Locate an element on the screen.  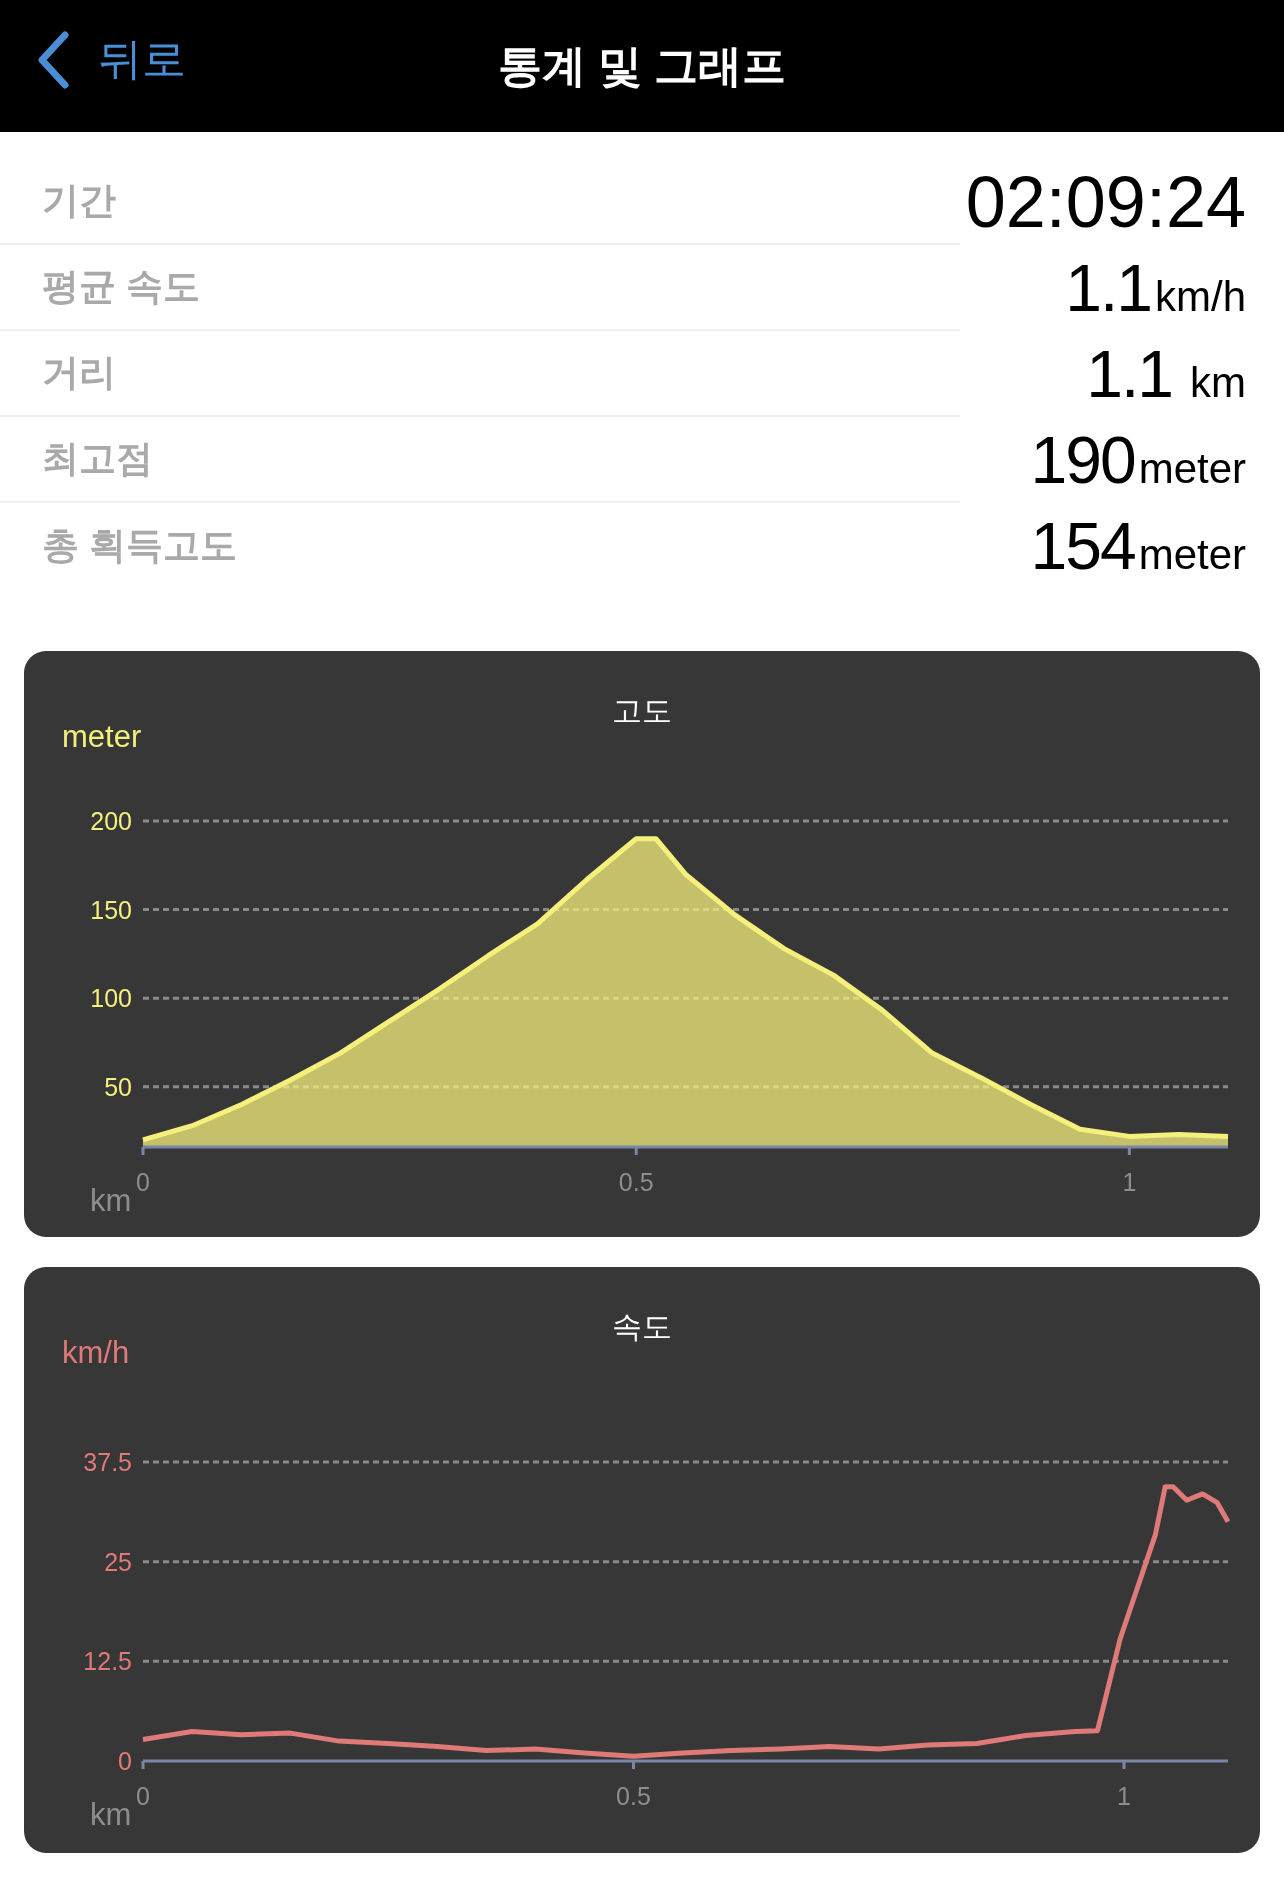
y-tick-label: 12.5 is located at coordinates (107, 1661).